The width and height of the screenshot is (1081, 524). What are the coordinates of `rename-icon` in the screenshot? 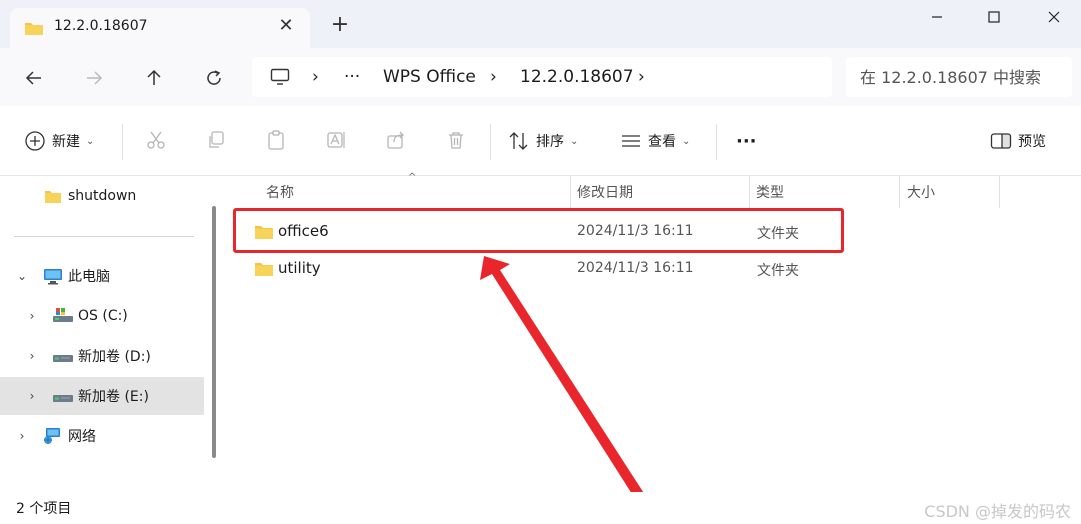 It's located at (336, 140).